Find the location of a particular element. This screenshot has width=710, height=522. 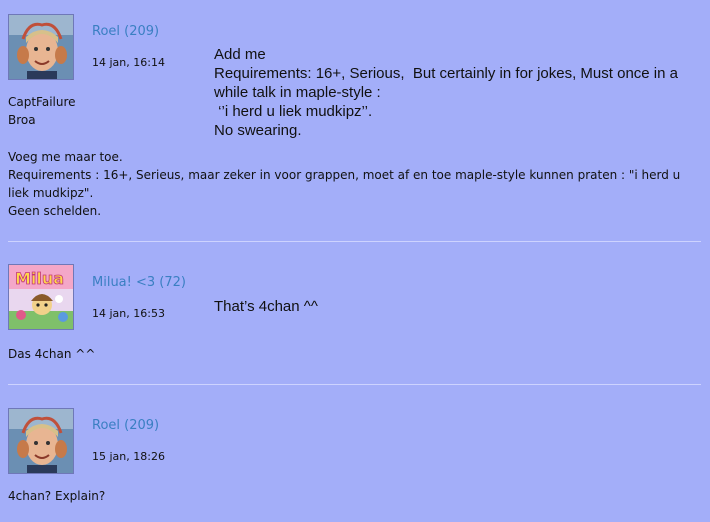

svg-text: Milua is located at coordinates (39, 278).